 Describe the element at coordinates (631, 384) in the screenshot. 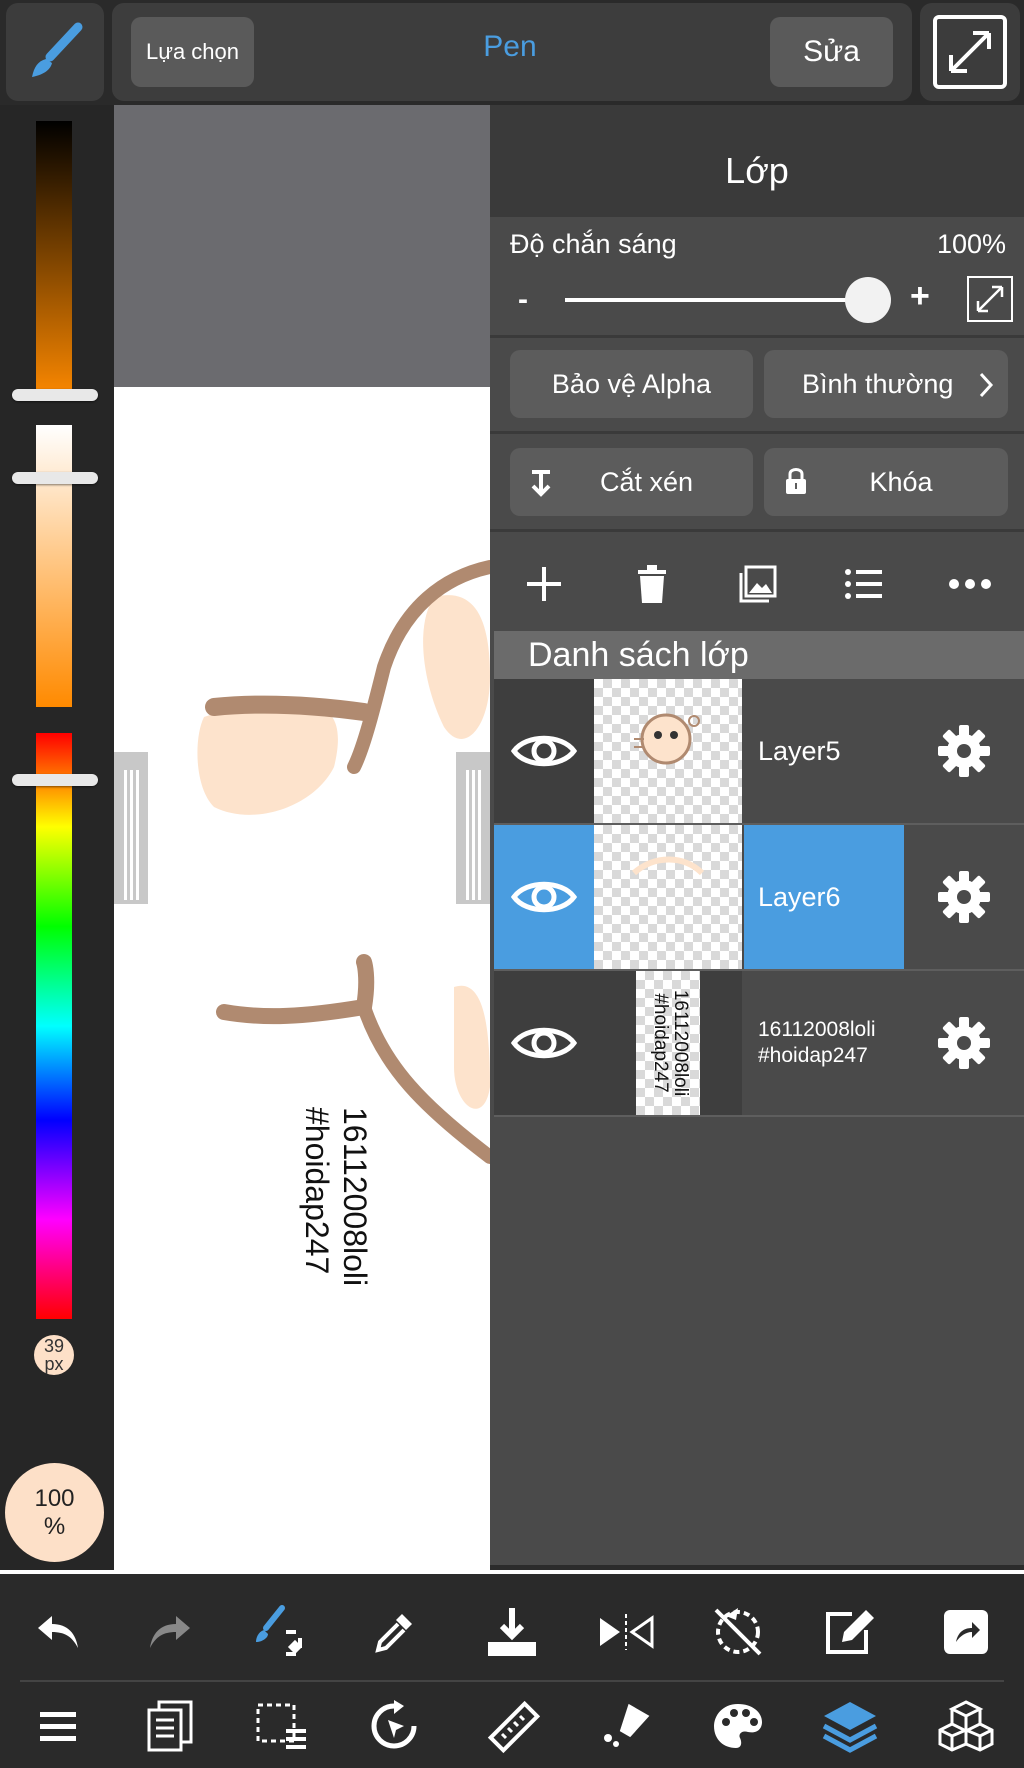

I see `alpha-protect-button: Bảo vệ Alpha` at that location.